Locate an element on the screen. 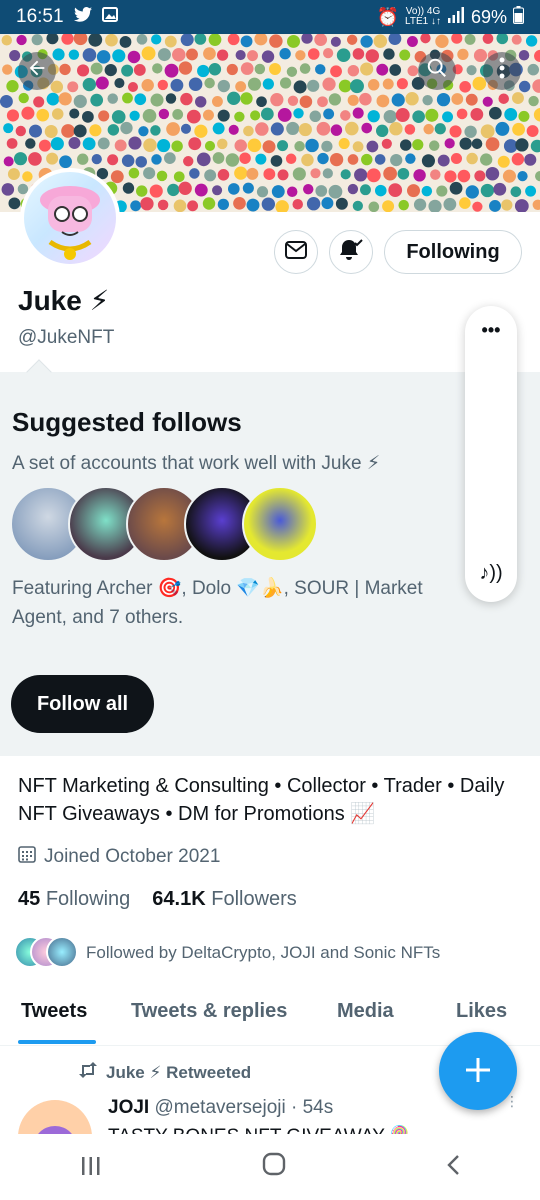  tweet-more-icon: ⋮ is located at coordinates (512, 1101).